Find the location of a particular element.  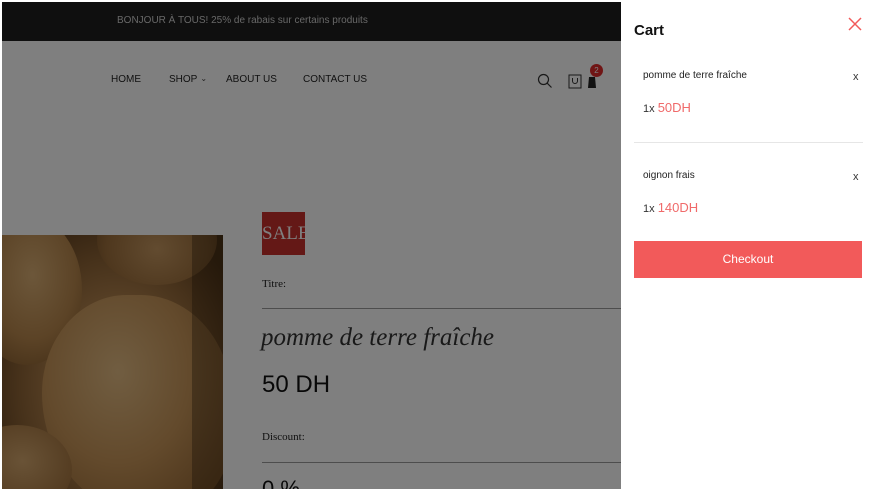

close-icon is located at coordinates (855, 24).